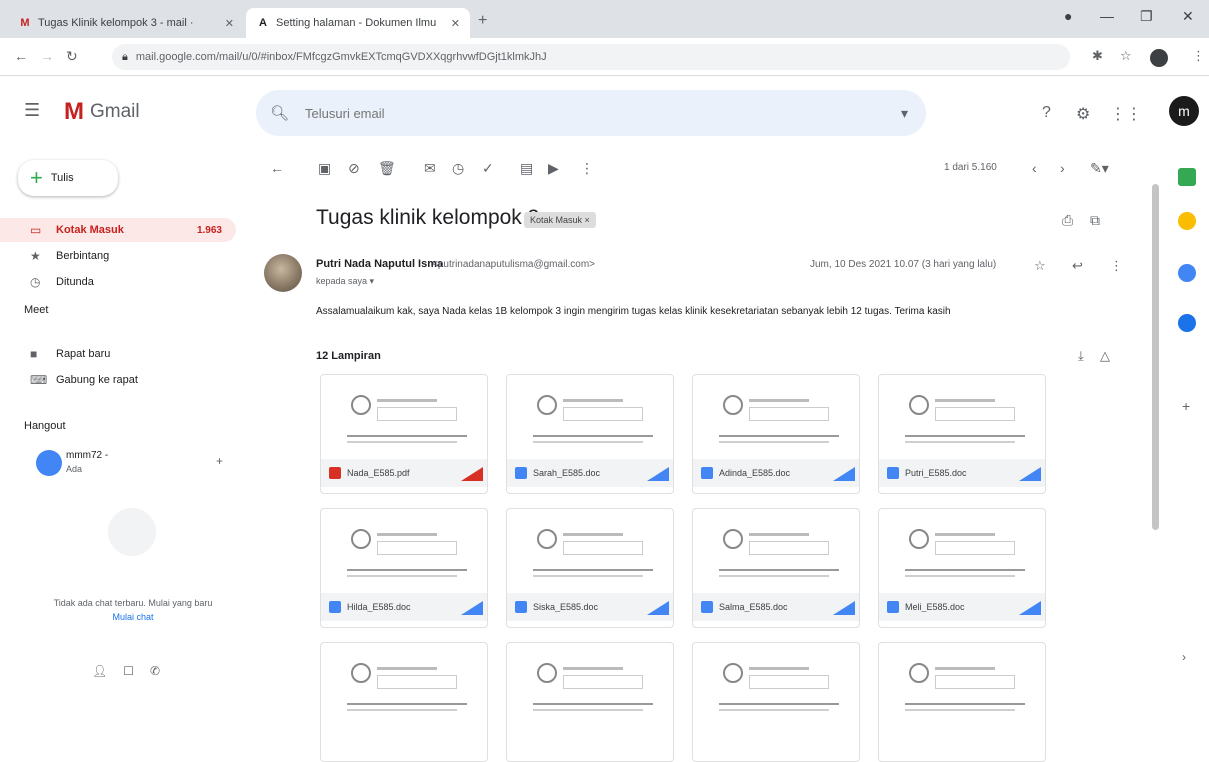 Image resolution: width=1209 pixels, height=762 pixels. I want to click on main-menu-icon: ☰, so click(32, 110).